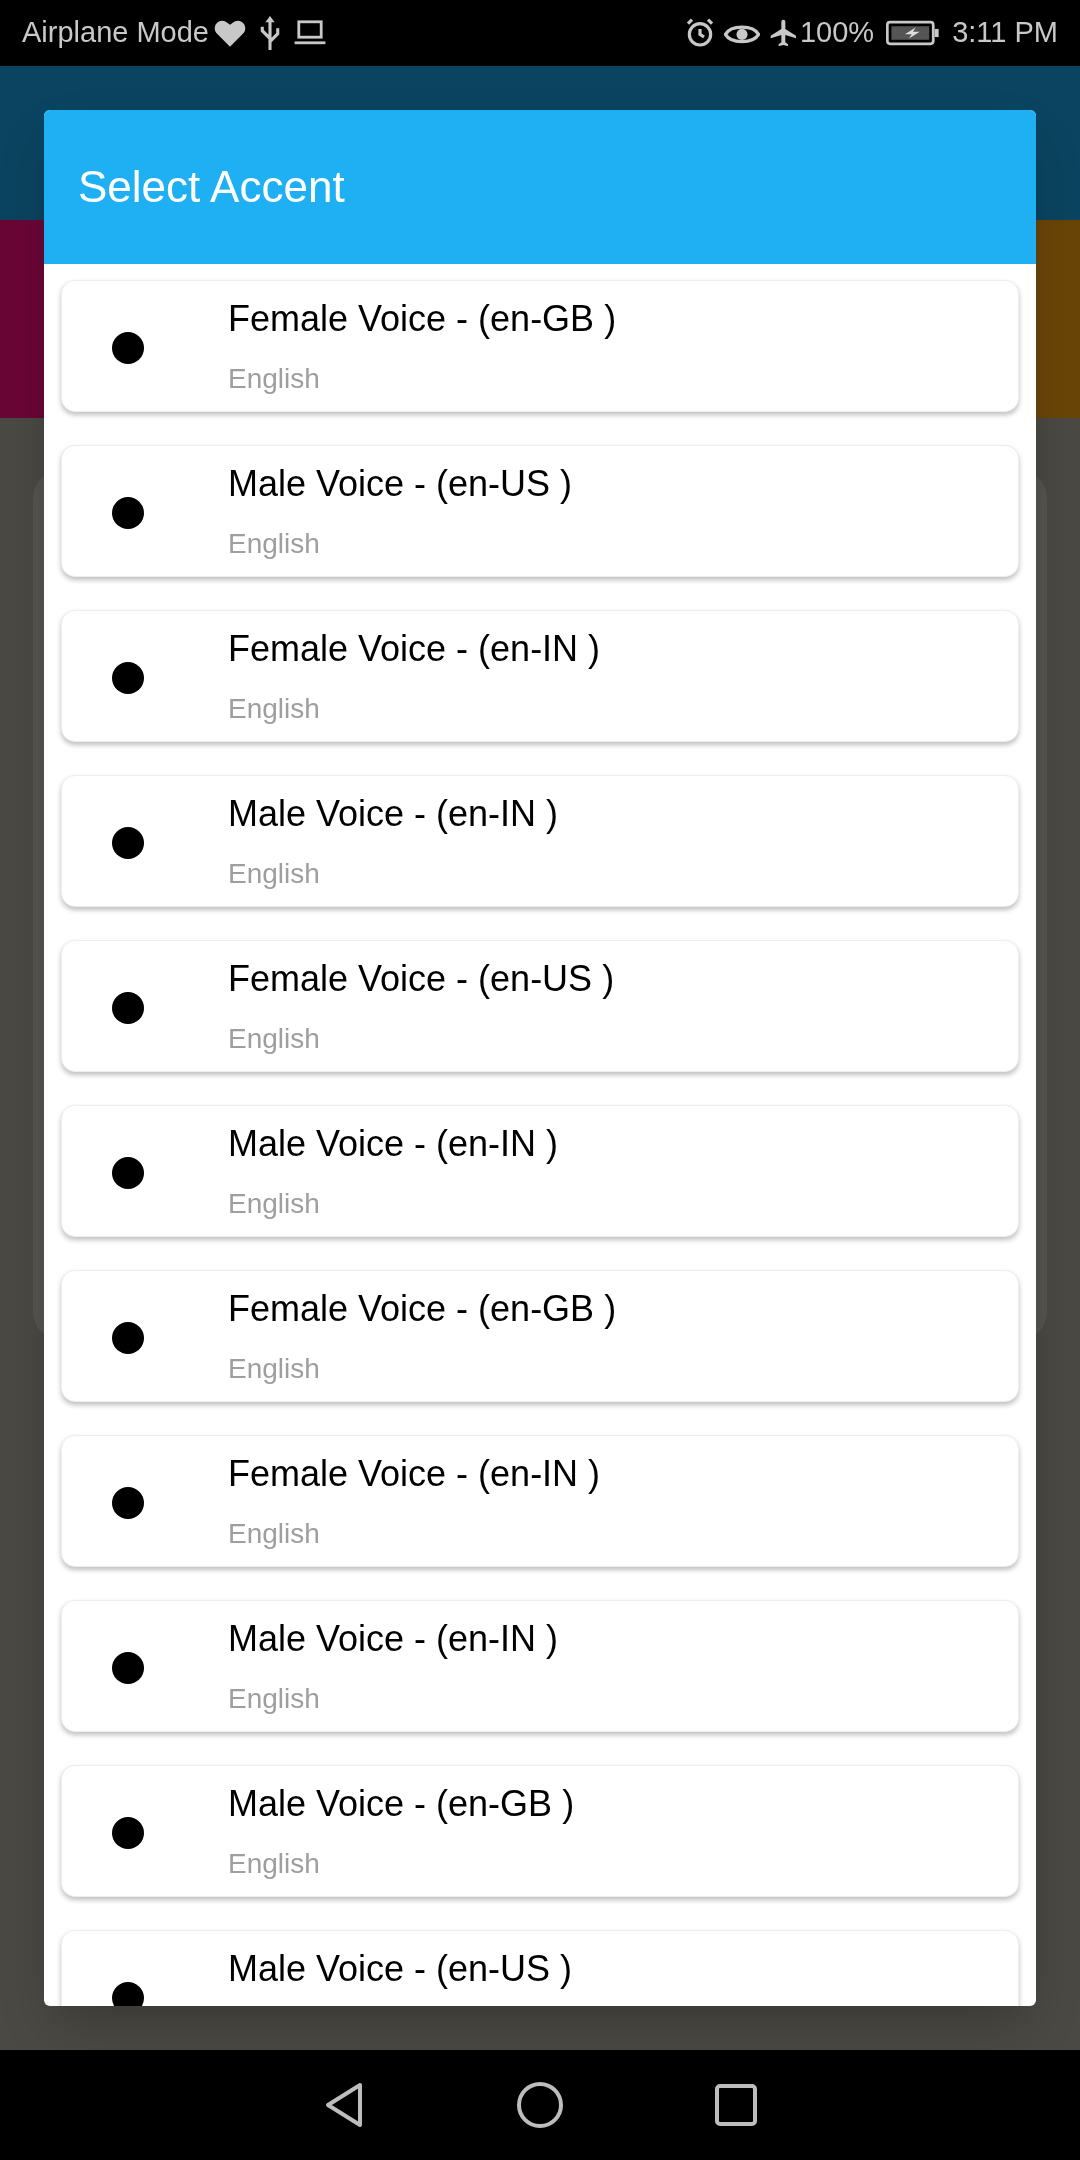 Image resolution: width=1080 pixels, height=2160 pixels. What do you see at coordinates (540, 511) in the screenshot?
I see `accent-option: Male Voice - (en-US ) English` at bounding box center [540, 511].